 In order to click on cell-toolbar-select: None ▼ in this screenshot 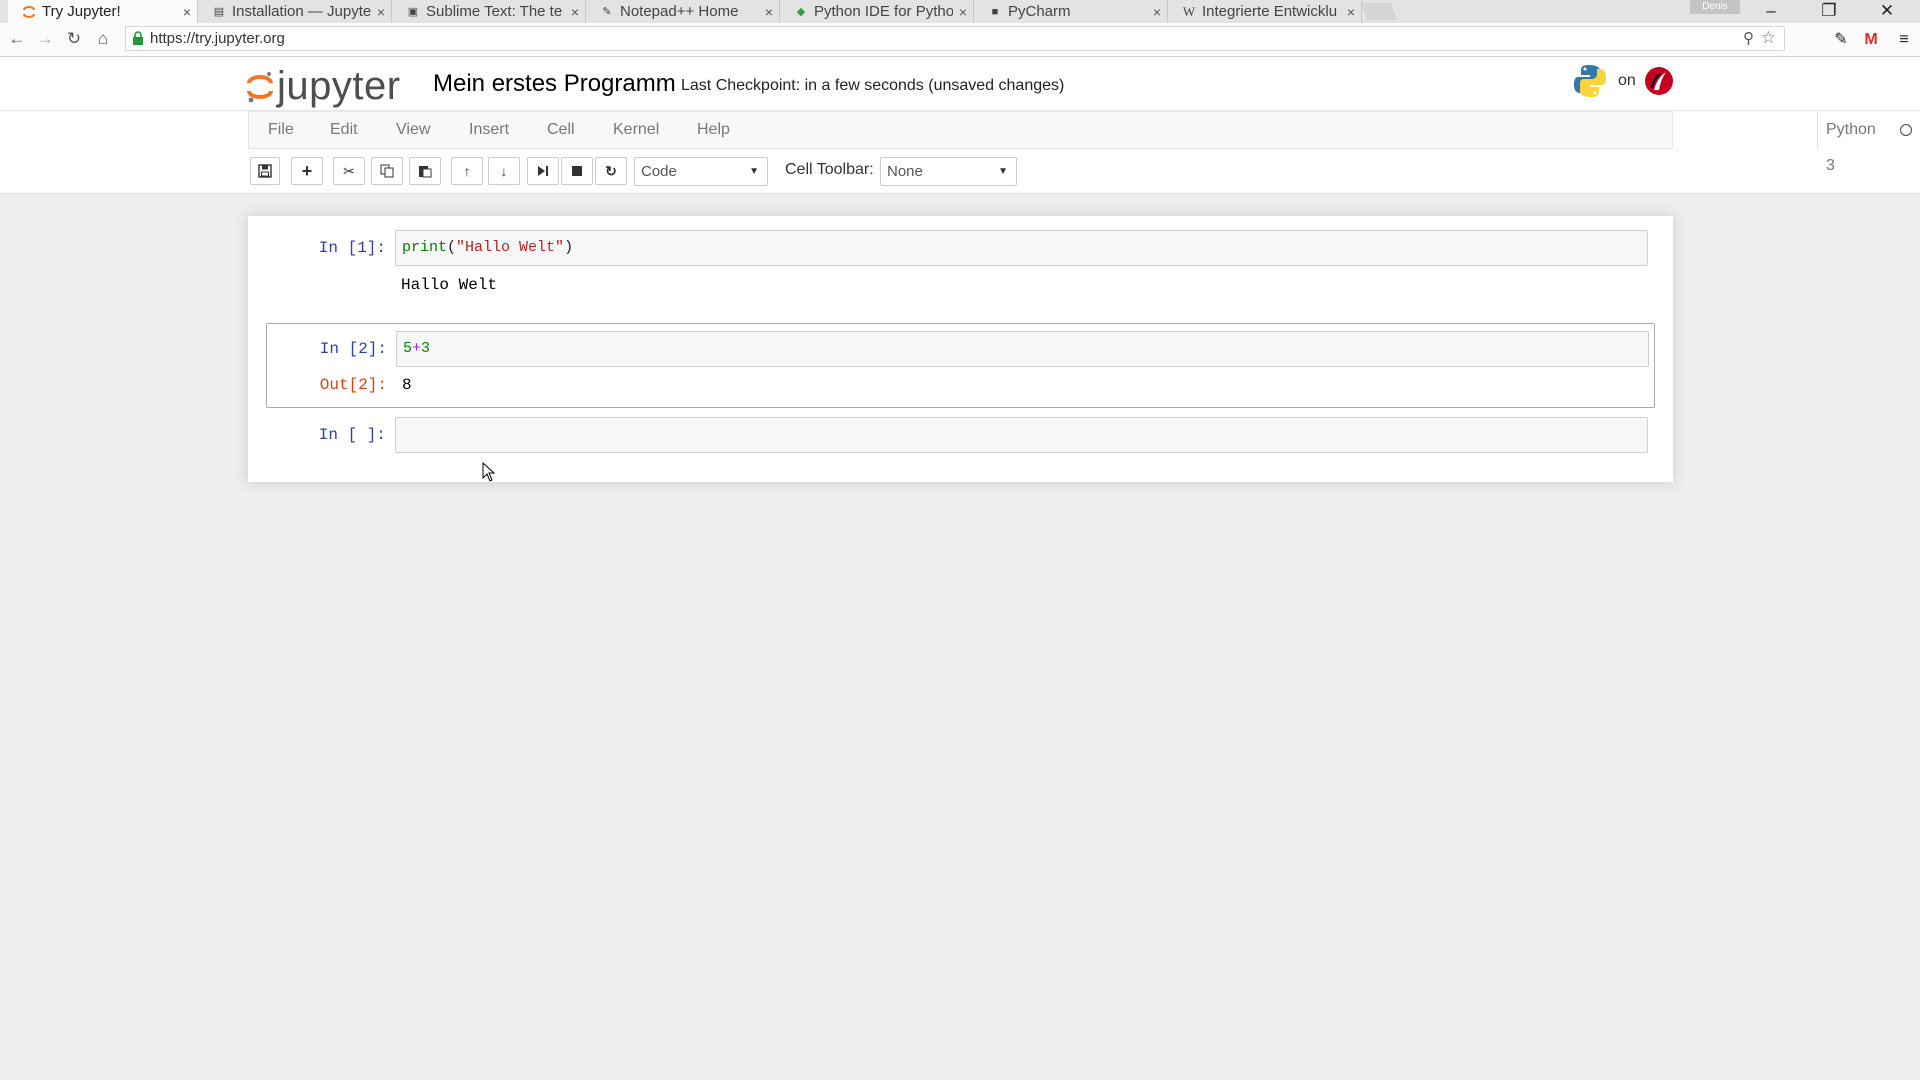, I will do `click(948, 171)`.